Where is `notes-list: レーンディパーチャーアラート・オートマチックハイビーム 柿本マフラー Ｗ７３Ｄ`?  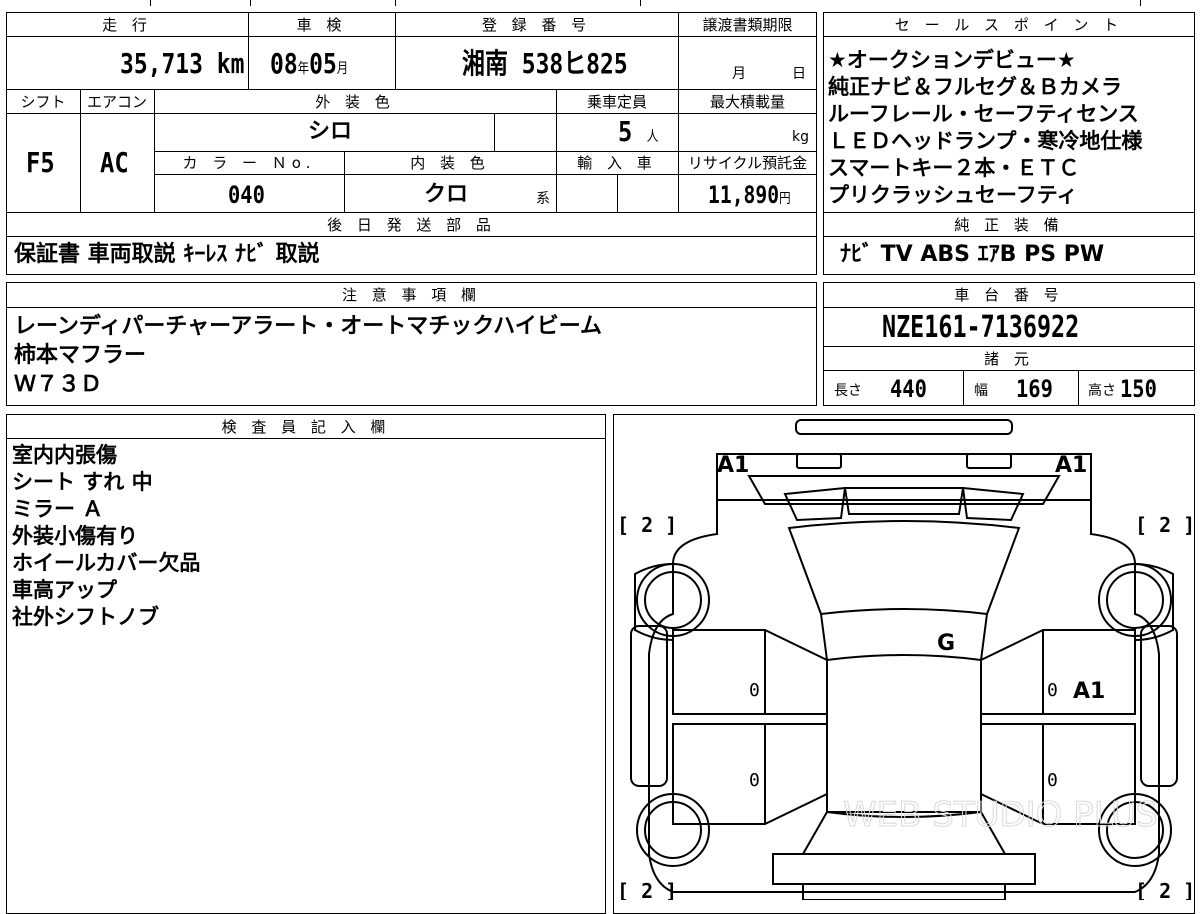
notes-list: レーンディパーチャーアラート・オートマチックハイビーム 柿本マフラー Ｗ７３Ｄ is located at coordinates (308, 355).